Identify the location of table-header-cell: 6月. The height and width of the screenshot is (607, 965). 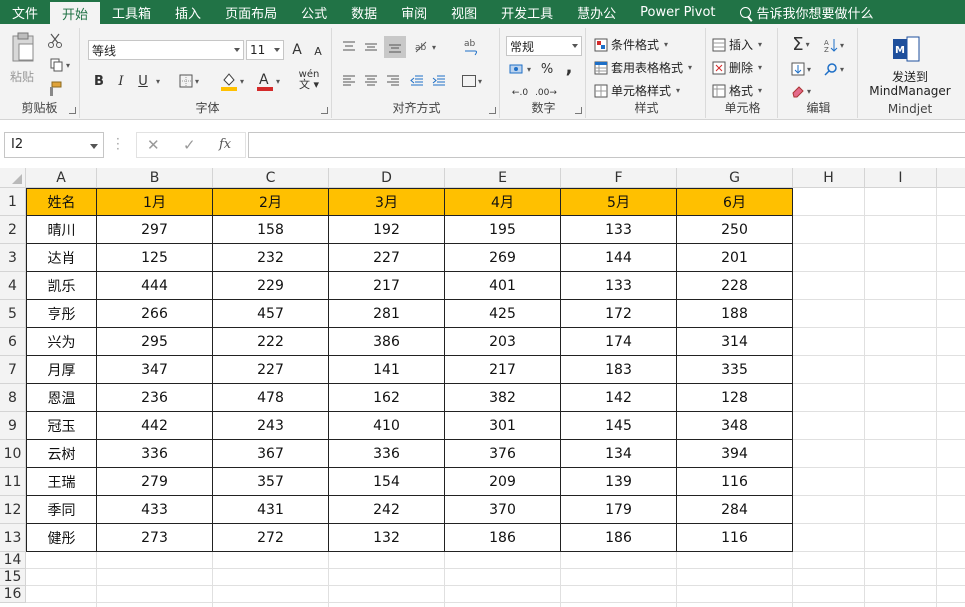
(735, 202).